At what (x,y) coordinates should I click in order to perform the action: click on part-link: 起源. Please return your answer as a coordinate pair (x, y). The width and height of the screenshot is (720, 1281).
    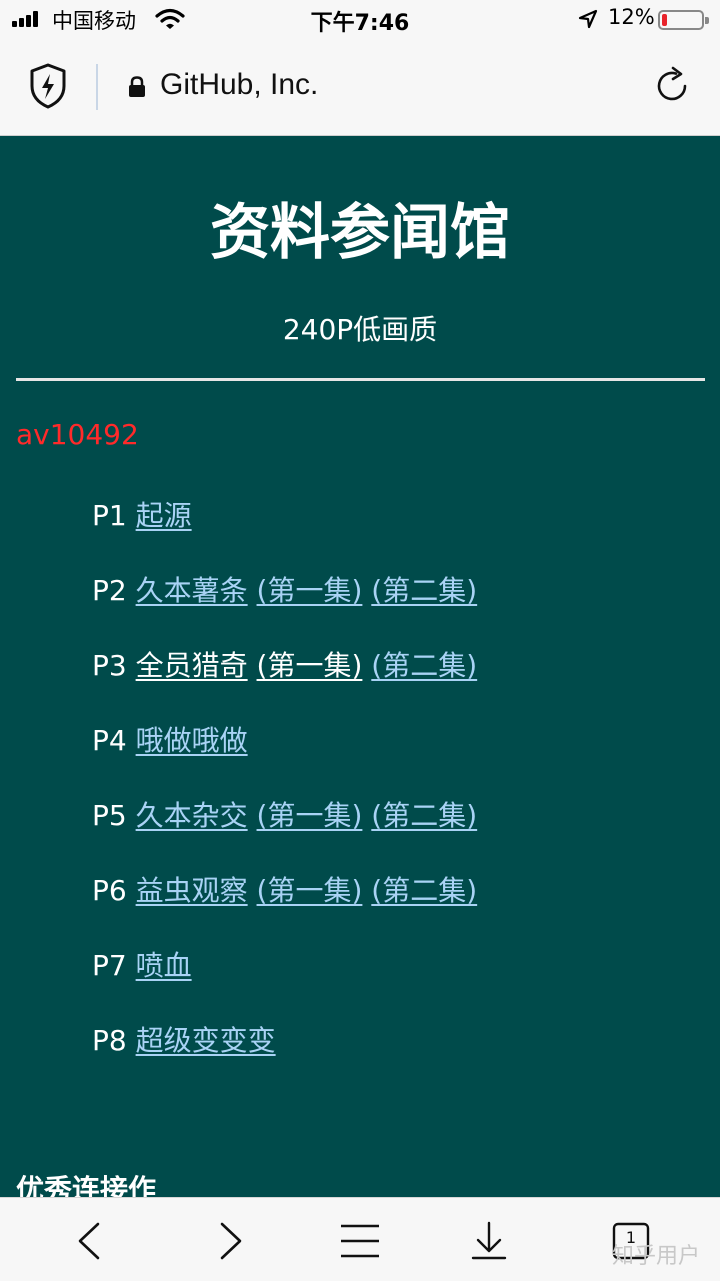
    Looking at the image, I should click on (164, 515).